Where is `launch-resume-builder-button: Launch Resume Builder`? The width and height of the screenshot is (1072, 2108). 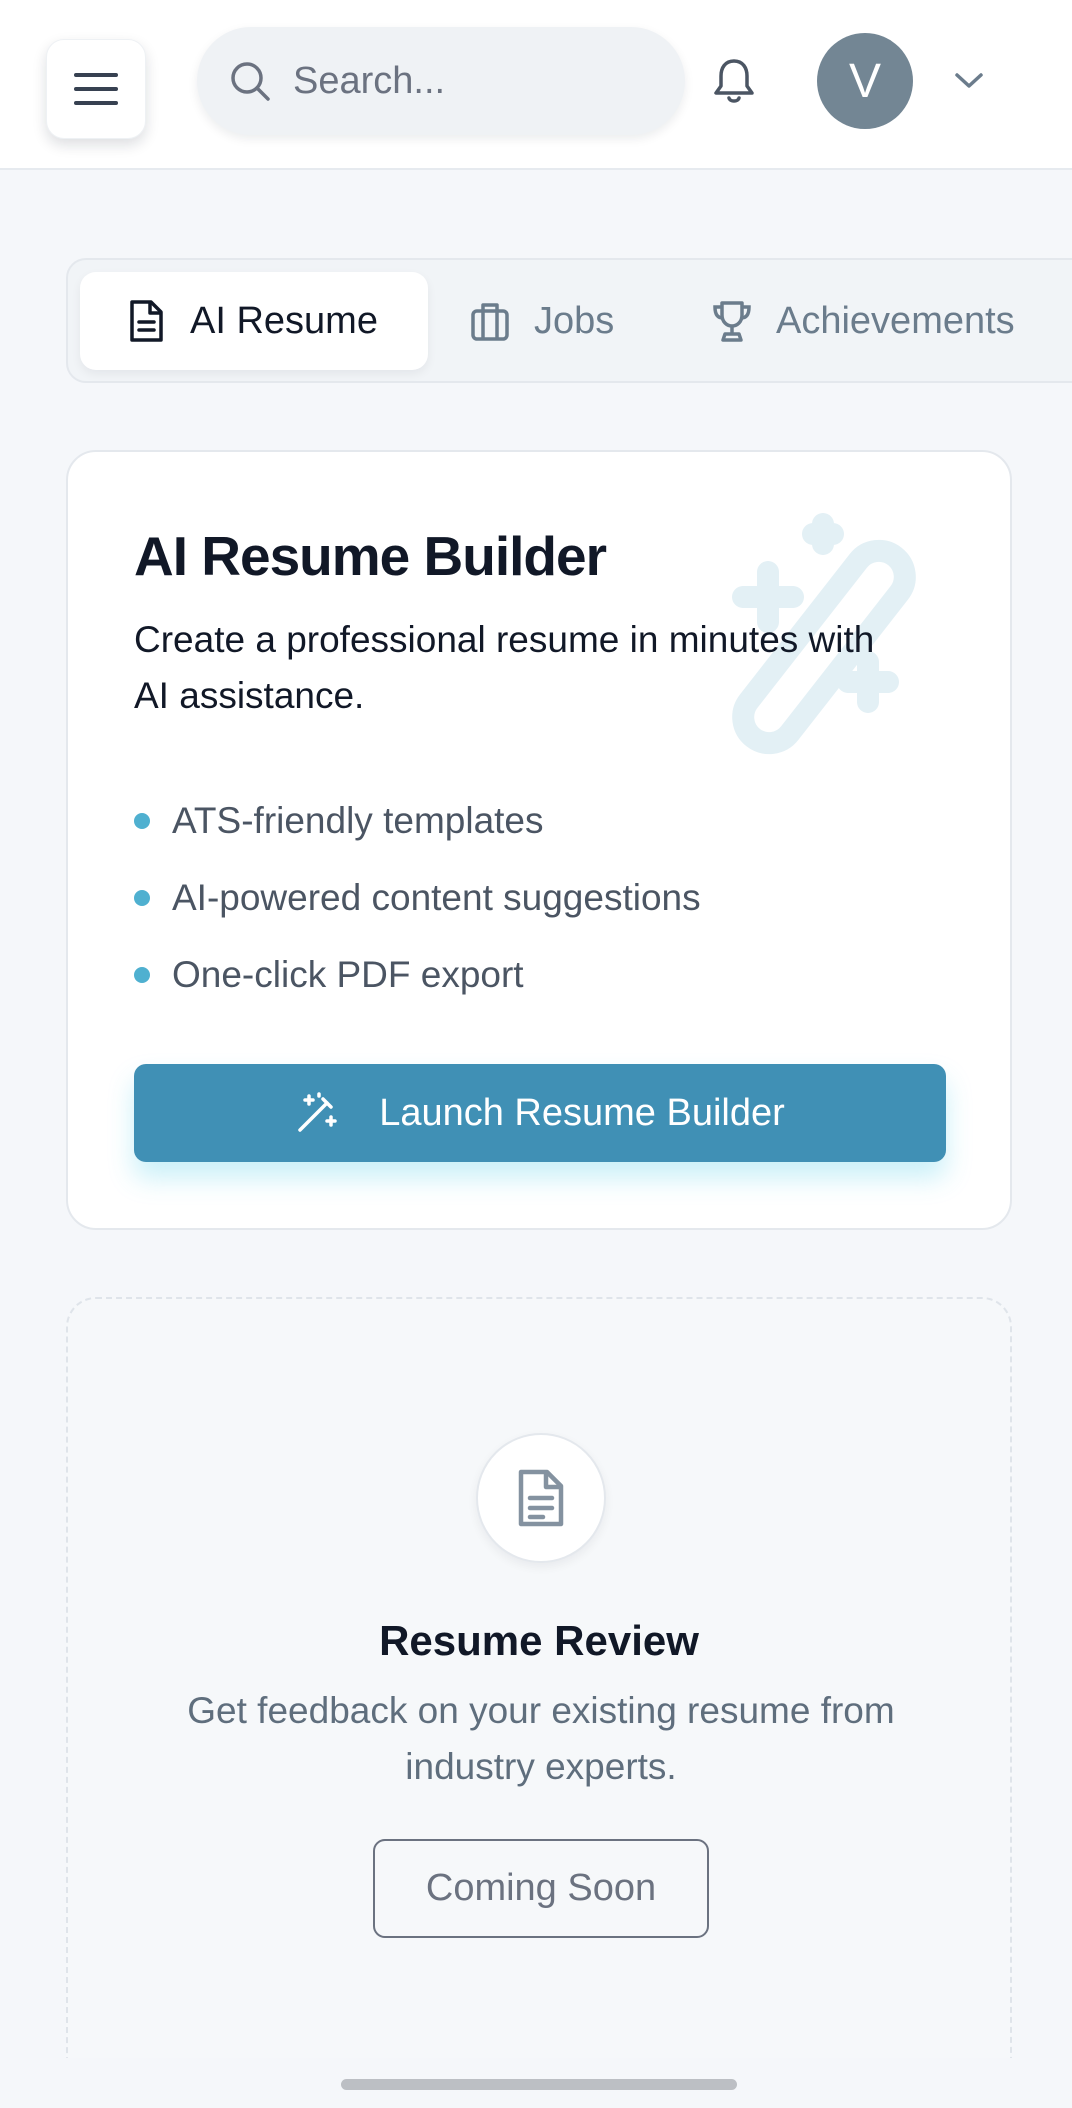 launch-resume-builder-button: Launch Resume Builder is located at coordinates (540, 1113).